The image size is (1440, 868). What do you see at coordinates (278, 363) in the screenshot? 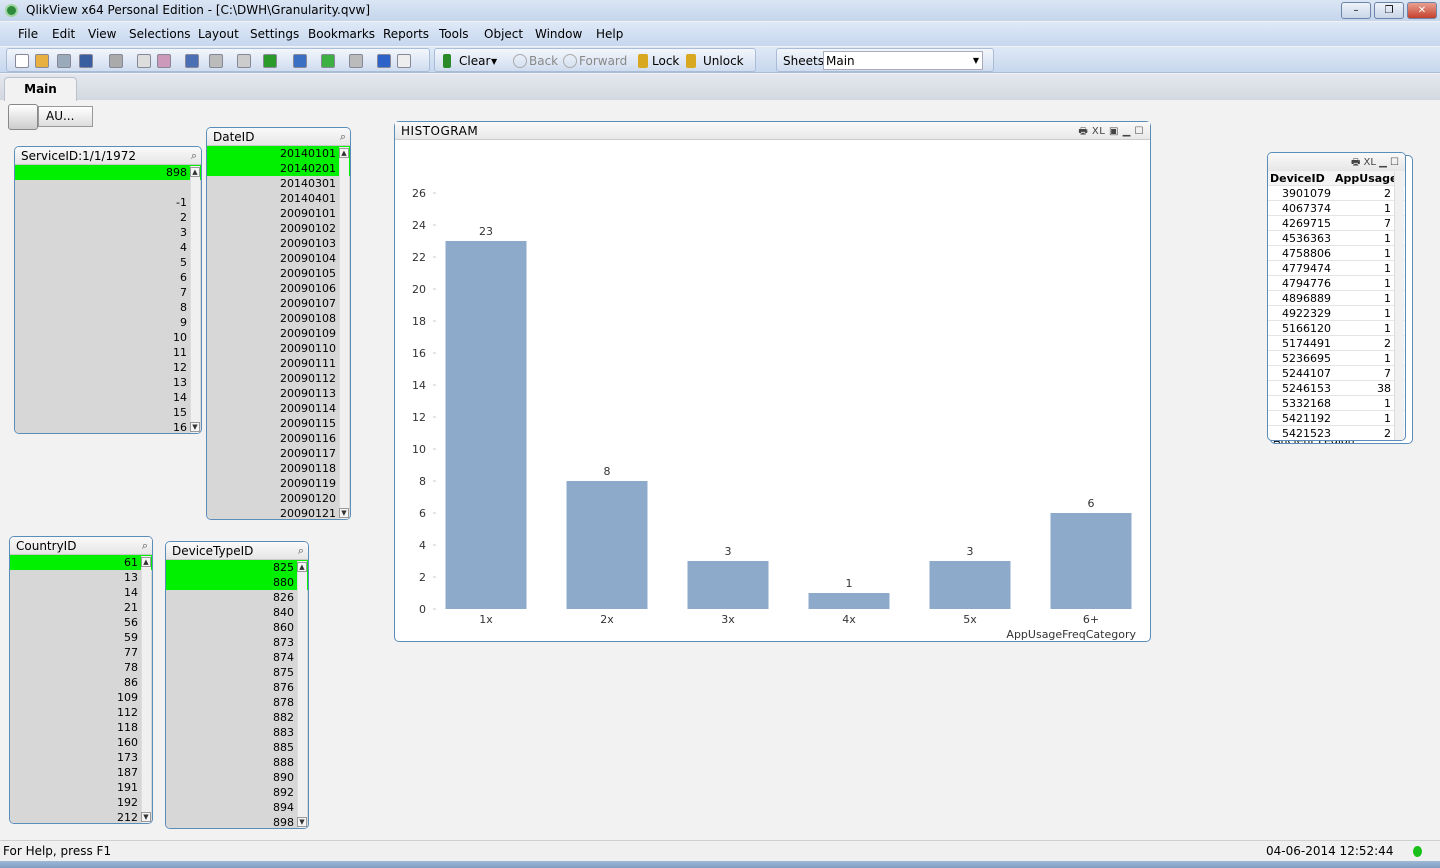
I see `listbox-item: 20090111` at bounding box center [278, 363].